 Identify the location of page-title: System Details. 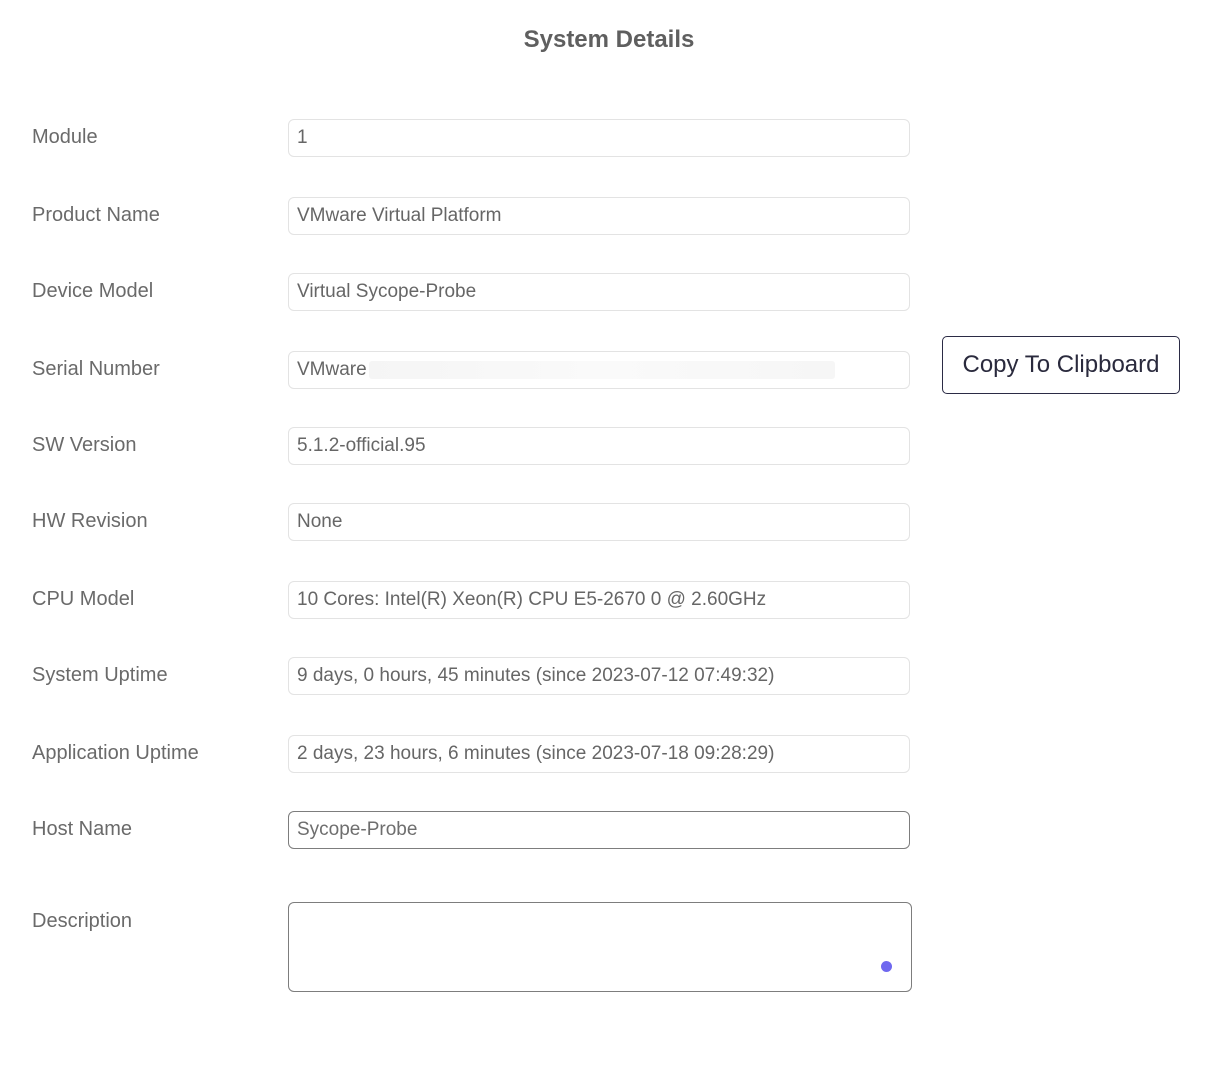
(609, 39).